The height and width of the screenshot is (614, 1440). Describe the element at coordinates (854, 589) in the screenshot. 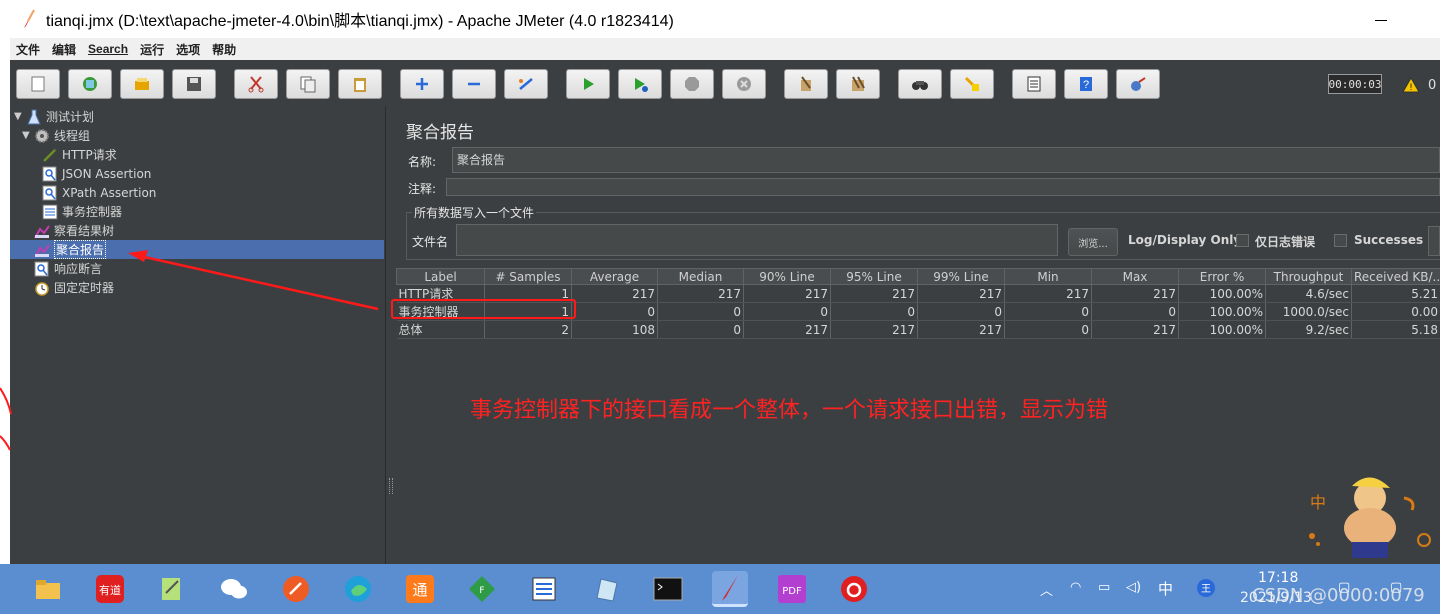

I see `taskbar-netease-music` at that location.